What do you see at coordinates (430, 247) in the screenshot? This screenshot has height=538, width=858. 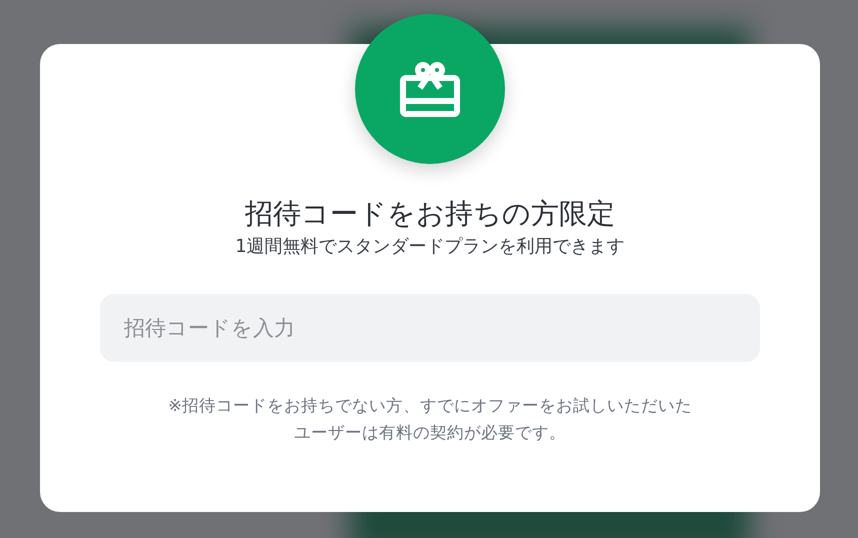 I see `dialog-subtitle: 1週間無料でスタンダードプランを利用できます` at bounding box center [430, 247].